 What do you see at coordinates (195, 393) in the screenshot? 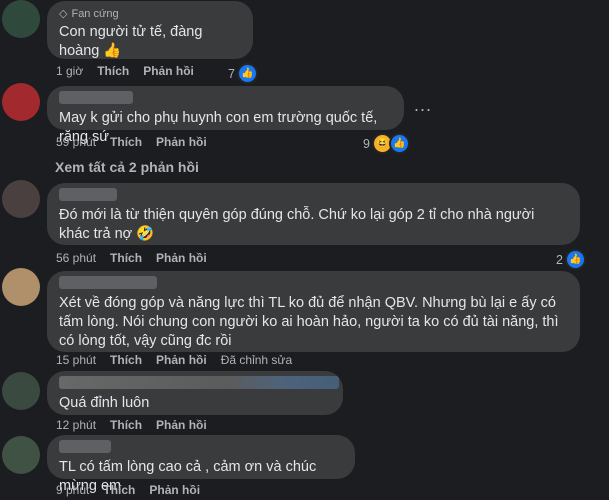
I see `comment-bubble: Quá đỉnh luôn` at bounding box center [195, 393].